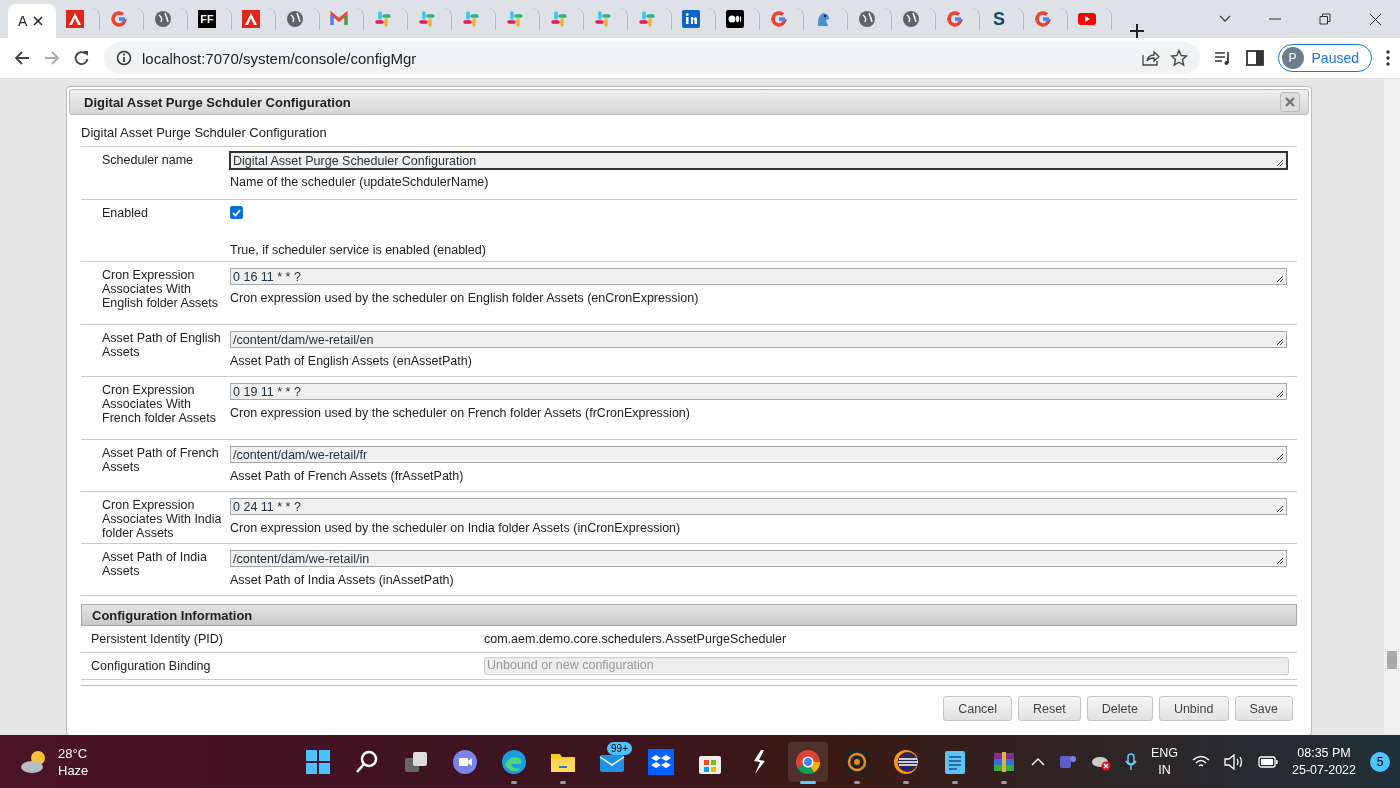 The height and width of the screenshot is (788, 1400). I want to click on chevron-down-icon, so click(1225, 19).